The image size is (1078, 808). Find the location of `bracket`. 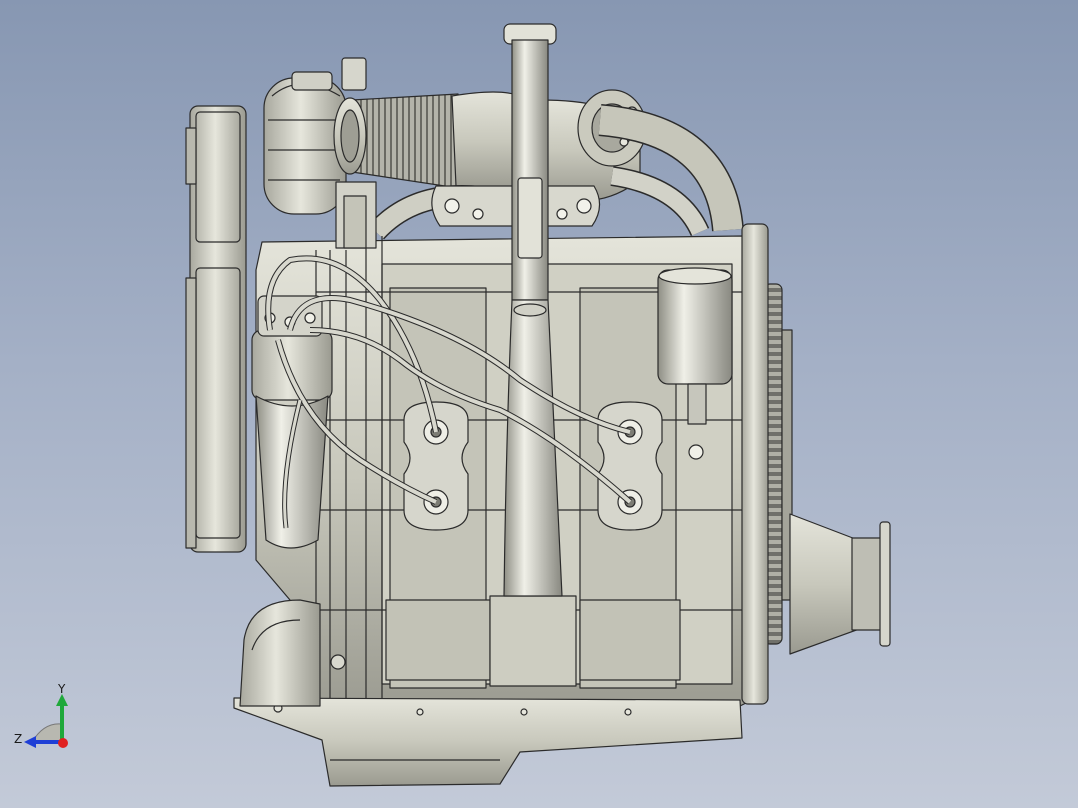

bracket is located at coordinates (356, 215).